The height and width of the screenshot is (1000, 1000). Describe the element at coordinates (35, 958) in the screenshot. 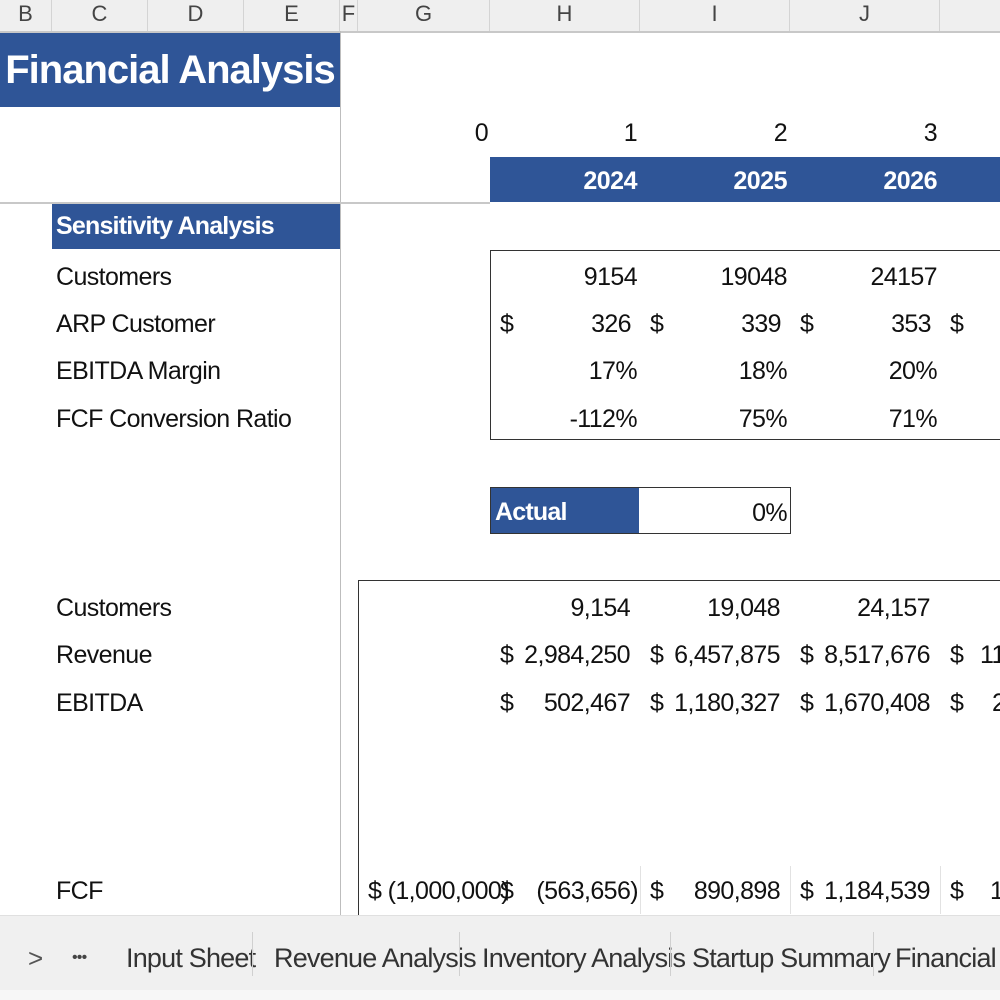

I see `next-sheet-arrow-icon: >` at that location.